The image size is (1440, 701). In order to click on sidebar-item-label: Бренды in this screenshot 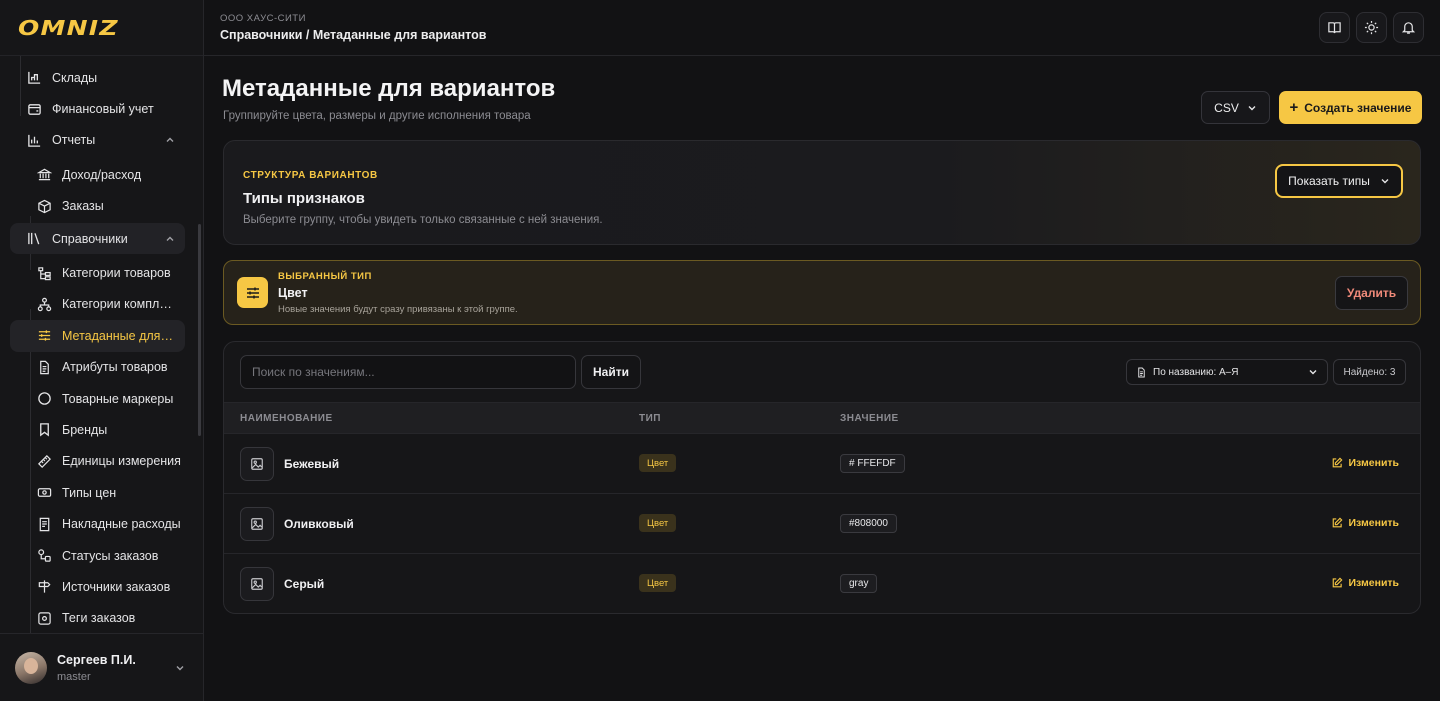, I will do `click(85, 429)`.